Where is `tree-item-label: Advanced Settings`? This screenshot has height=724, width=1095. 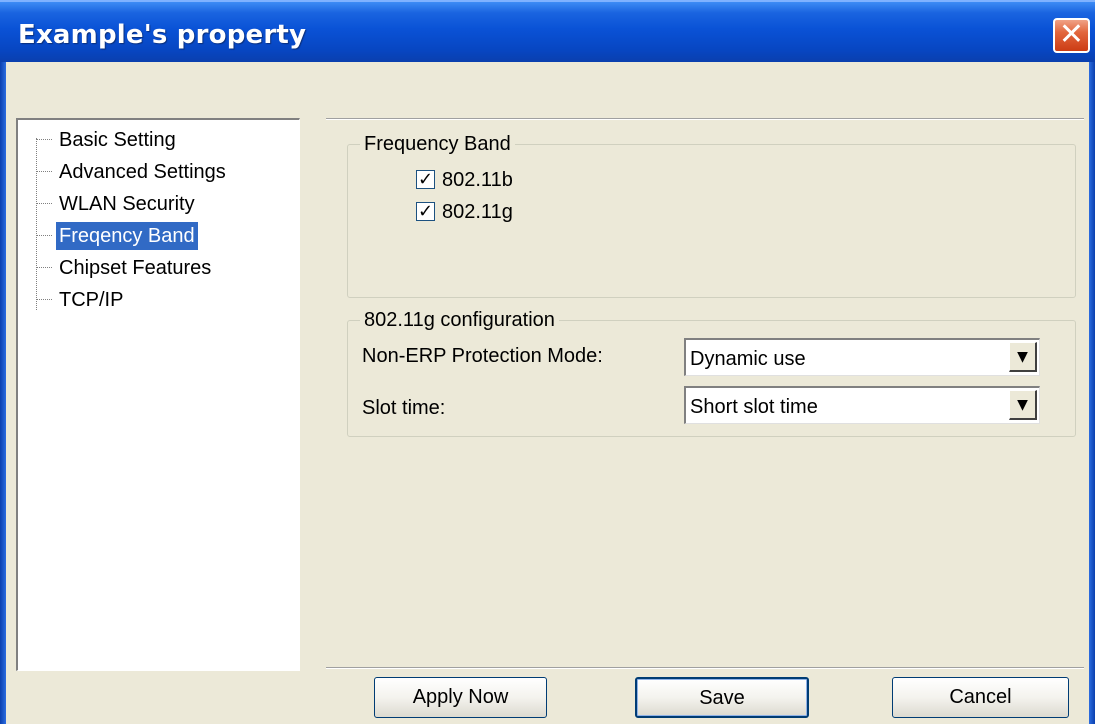 tree-item-label: Advanced Settings is located at coordinates (142, 172).